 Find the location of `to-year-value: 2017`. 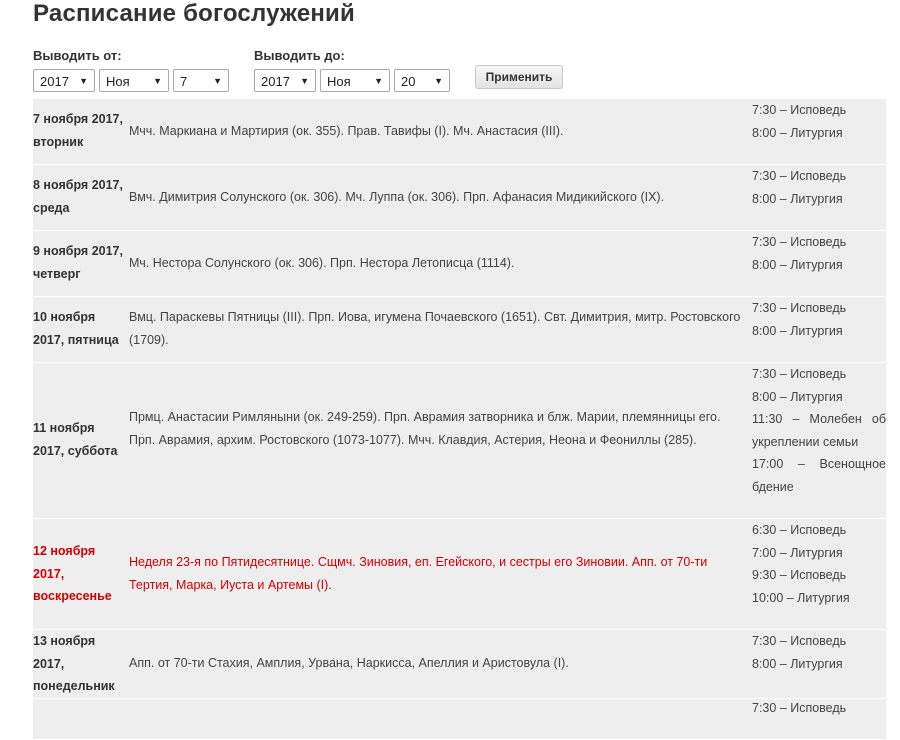

to-year-value: 2017 is located at coordinates (275, 81).